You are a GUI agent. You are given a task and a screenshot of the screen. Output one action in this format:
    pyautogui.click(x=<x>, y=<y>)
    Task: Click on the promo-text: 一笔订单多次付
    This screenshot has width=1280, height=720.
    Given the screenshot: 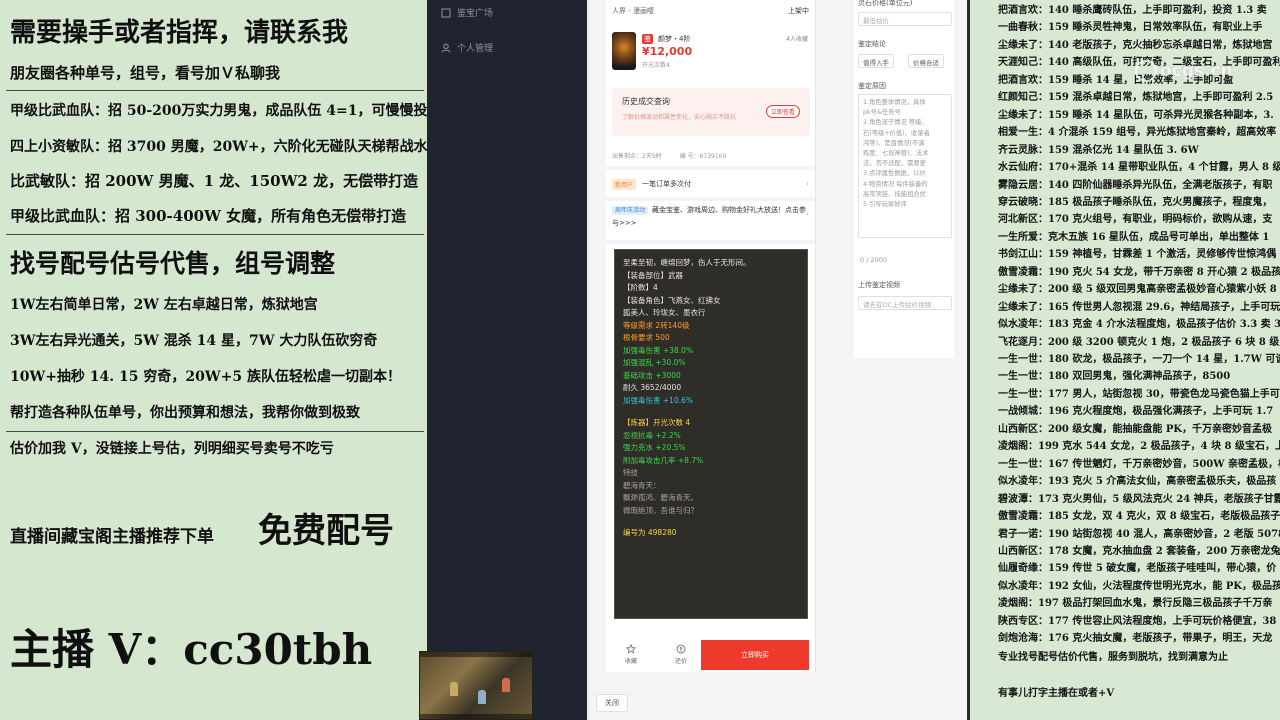 What is the action you would take?
    pyautogui.click(x=667, y=184)
    